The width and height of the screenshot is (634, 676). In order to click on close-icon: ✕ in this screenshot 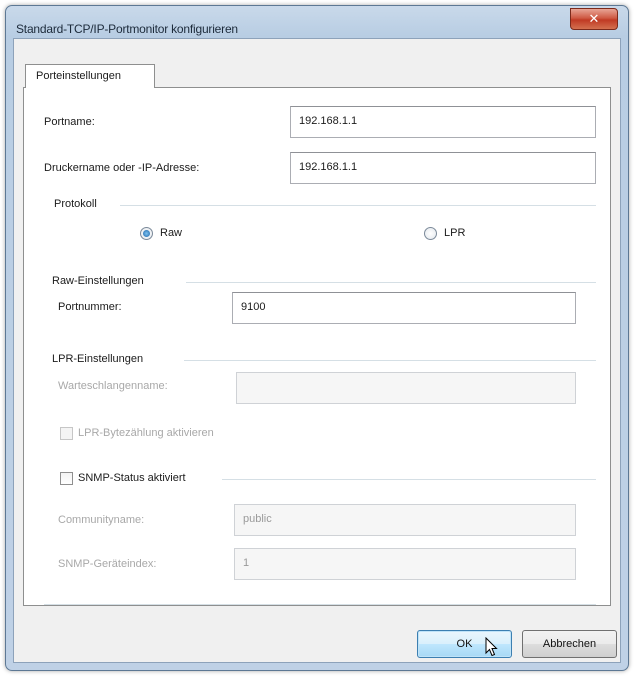, I will do `click(594, 18)`.